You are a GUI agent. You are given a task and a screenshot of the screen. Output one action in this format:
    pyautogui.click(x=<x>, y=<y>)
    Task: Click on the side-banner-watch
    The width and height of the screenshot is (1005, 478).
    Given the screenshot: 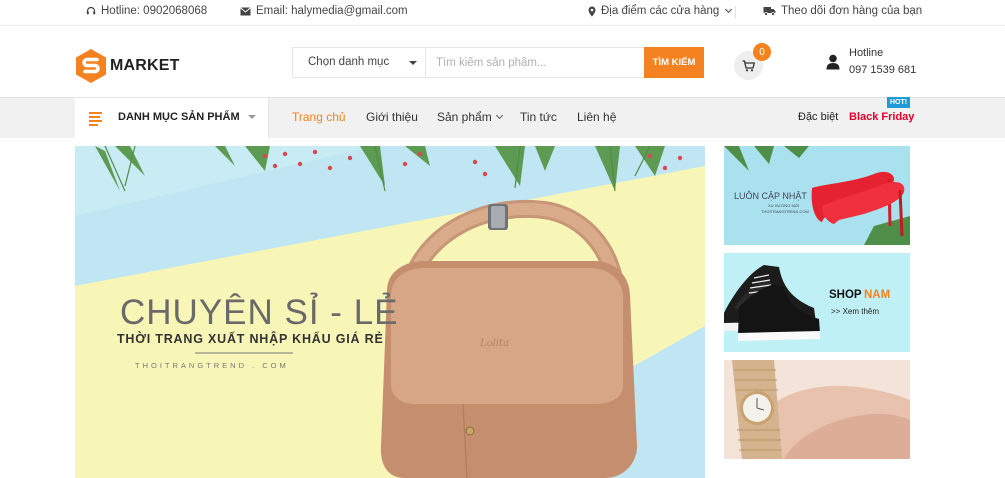 What is the action you would take?
    pyautogui.click(x=817, y=409)
    